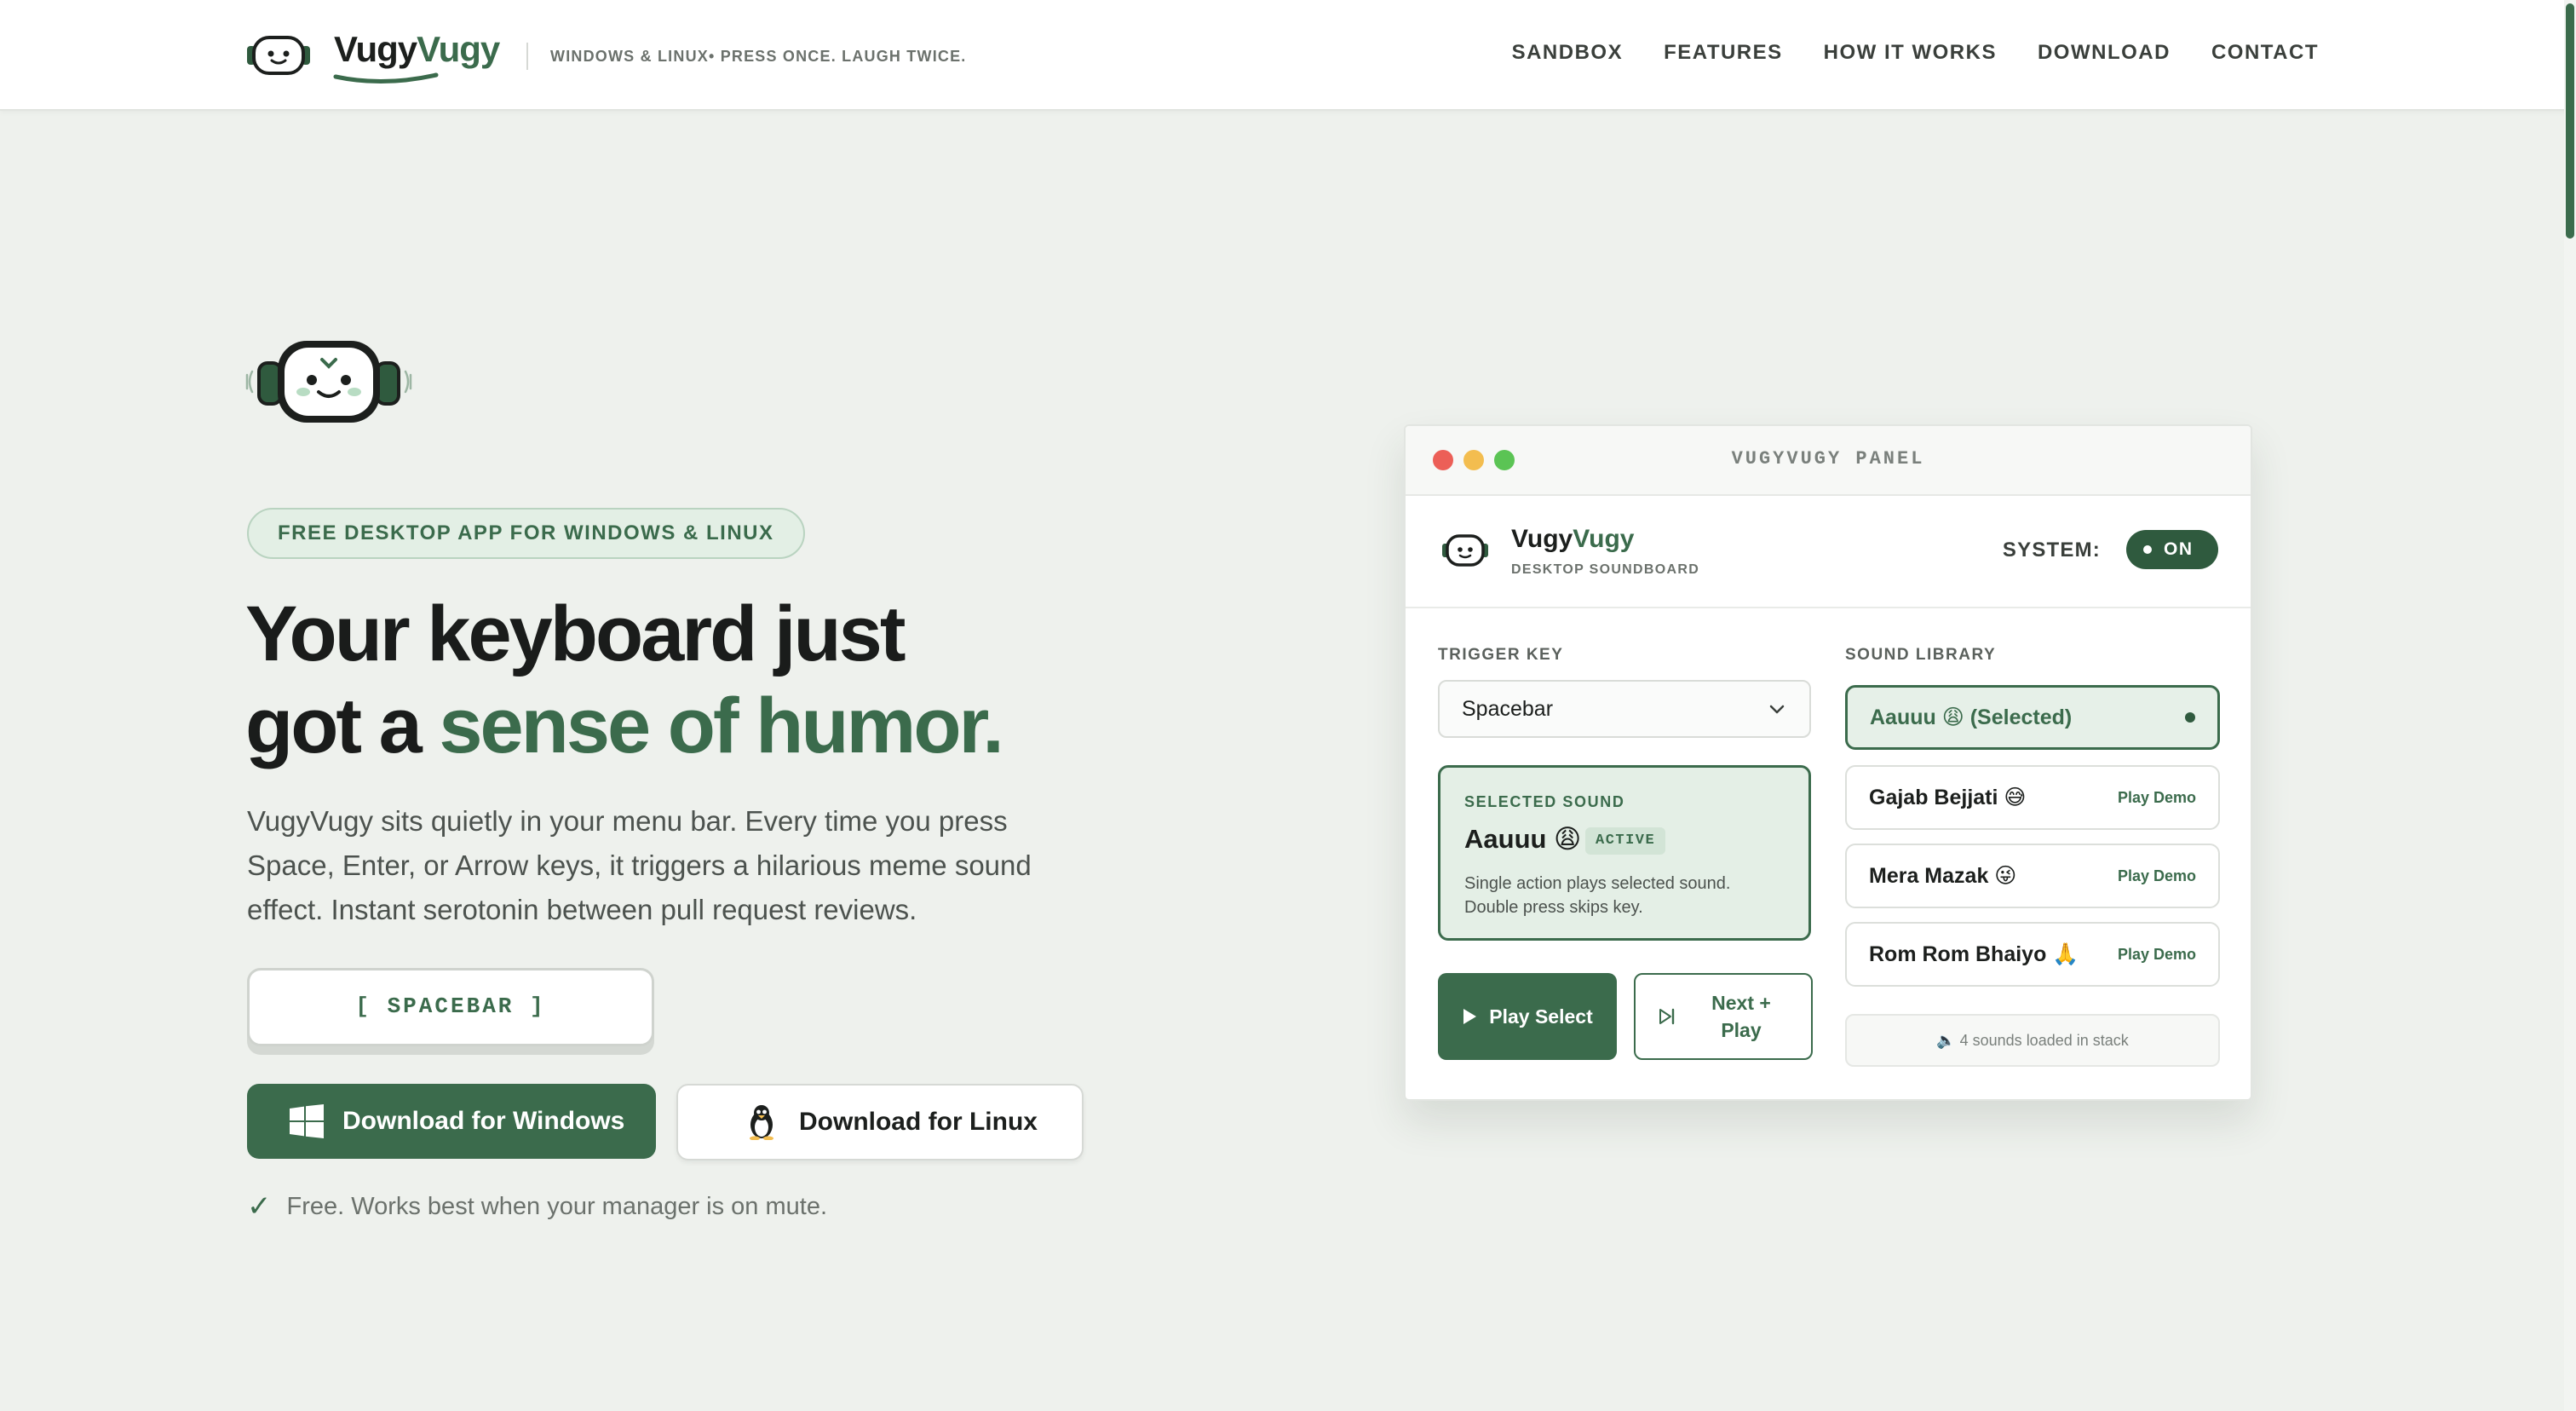 Image resolution: width=2576 pixels, height=1411 pixels. I want to click on headline-line2-accent: sense of humor., so click(721, 725).